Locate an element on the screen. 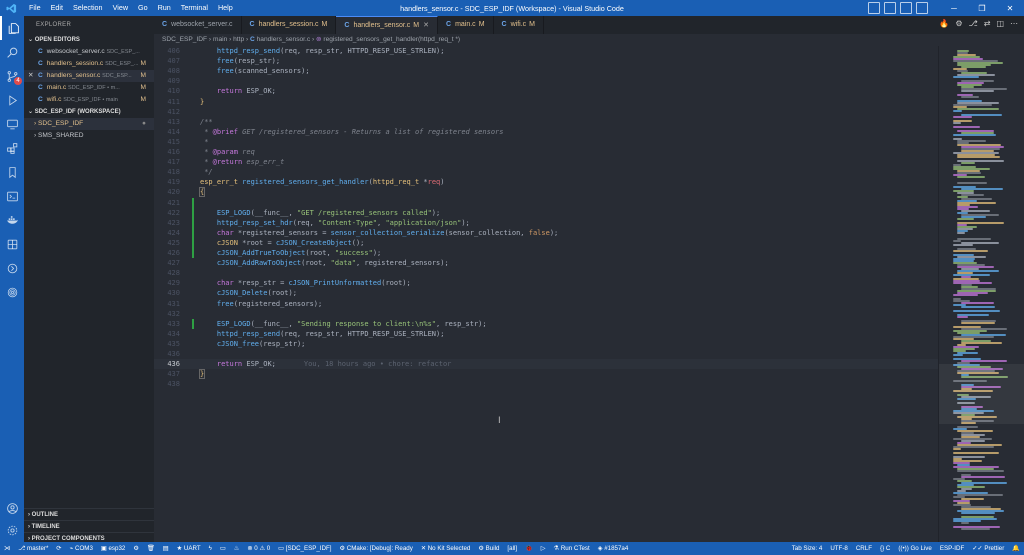 The image size is (1024, 555). folder-sdc-esp-idf: › SDC_ESP_IDF ● is located at coordinates (89, 124).